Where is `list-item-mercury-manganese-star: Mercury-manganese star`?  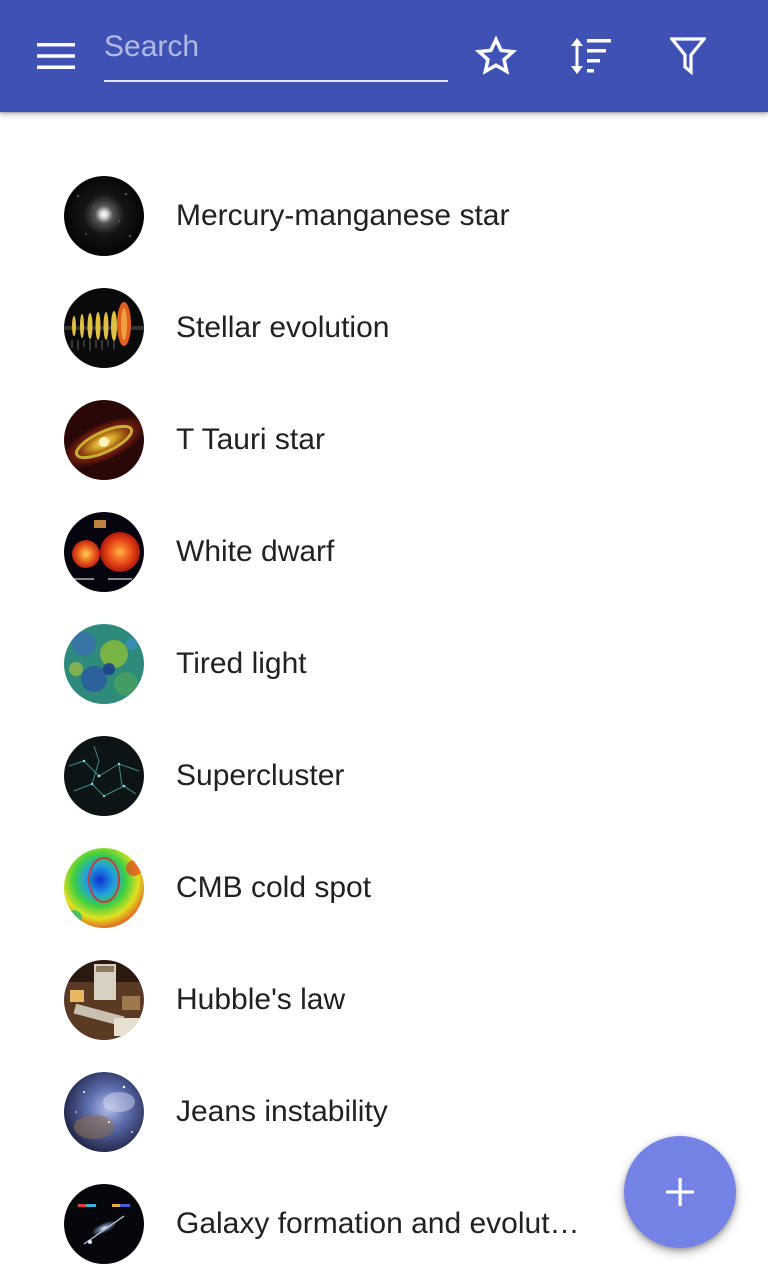
list-item-mercury-manganese-star: Mercury-manganese star is located at coordinates (384, 216).